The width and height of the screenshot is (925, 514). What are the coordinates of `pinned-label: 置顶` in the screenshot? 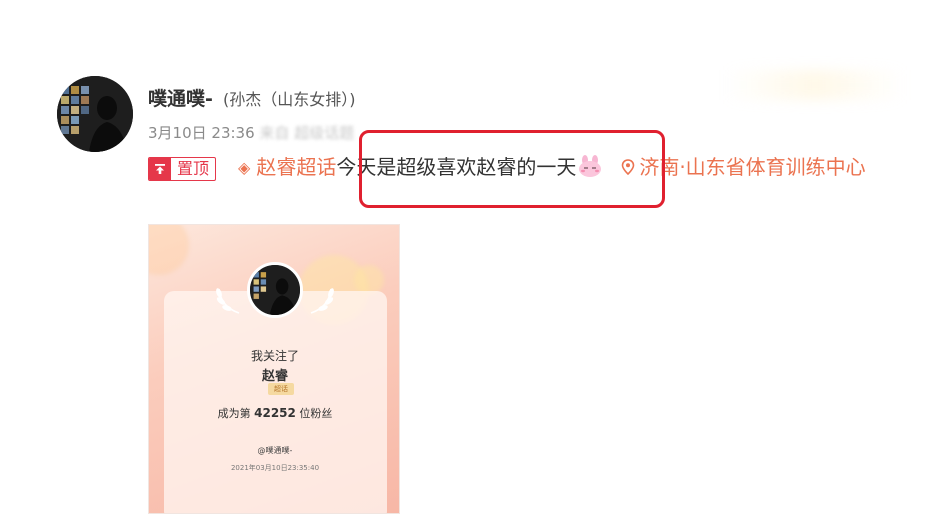 It's located at (193, 168).